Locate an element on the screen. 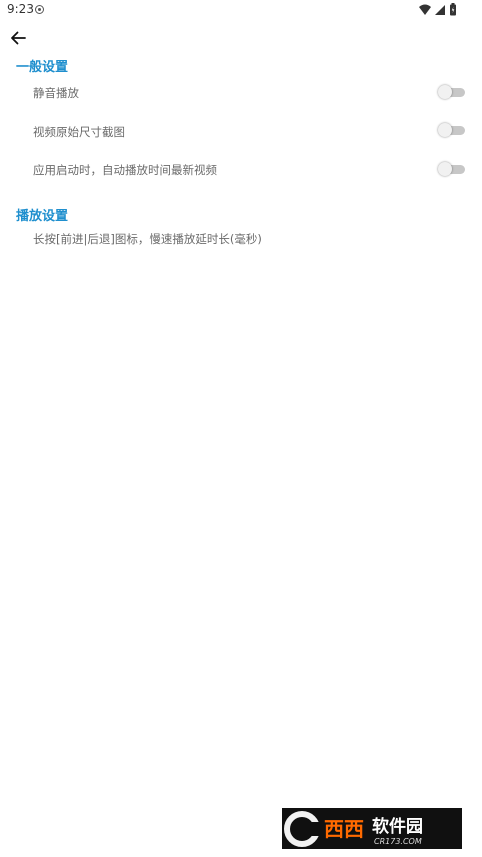 Image resolution: width=482 pixels, height=857 pixels. cr173-logo: 西西 软件园 CR173.COM is located at coordinates (353, 829).